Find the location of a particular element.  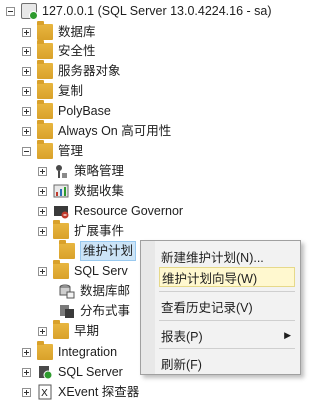

tree-node-server: 127.0.0.1 (SQL Server 13.0.4224.16 - sa) is located at coordinates (139, 11).